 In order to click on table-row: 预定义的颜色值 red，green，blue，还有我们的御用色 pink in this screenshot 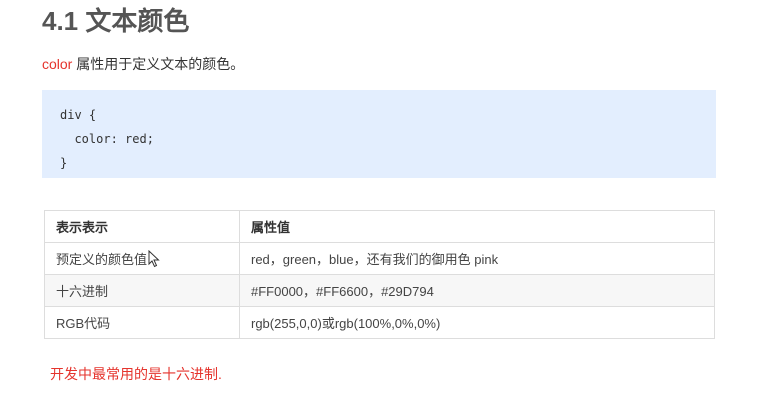, I will do `click(379, 258)`.